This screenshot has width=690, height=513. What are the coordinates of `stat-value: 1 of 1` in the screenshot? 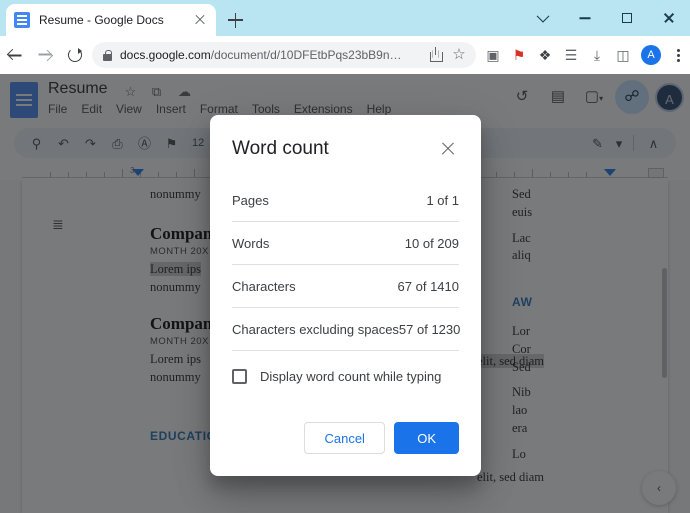 It's located at (442, 200).